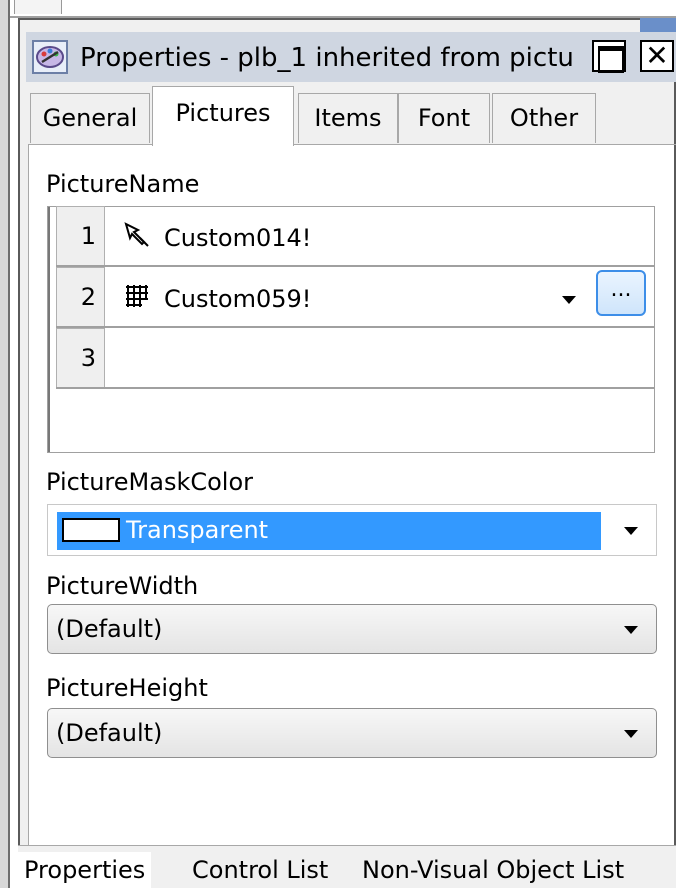 The width and height of the screenshot is (676, 888). Describe the element at coordinates (90, 118) in the screenshot. I see `tab-general: General` at that location.